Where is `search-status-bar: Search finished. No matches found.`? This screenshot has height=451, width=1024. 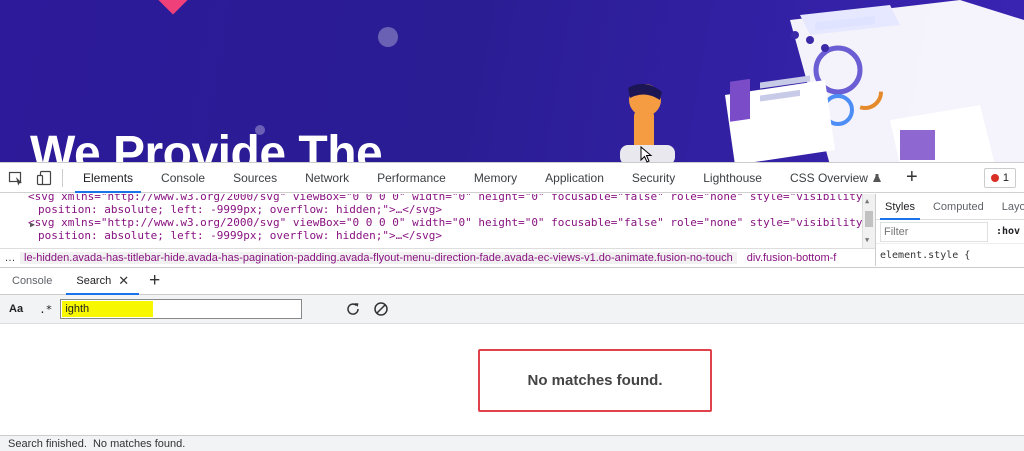 search-status-bar: Search finished. No matches found. is located at coordinates (512, 443).